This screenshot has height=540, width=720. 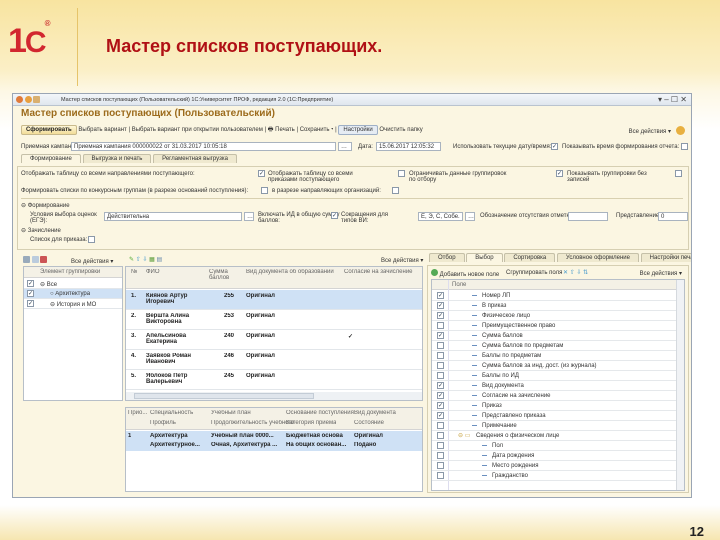 What do you see at coordinates (378, 272) in the screenshot?
I see `col-agree: Согласие на зачисление` at bounding box center [378, 272].